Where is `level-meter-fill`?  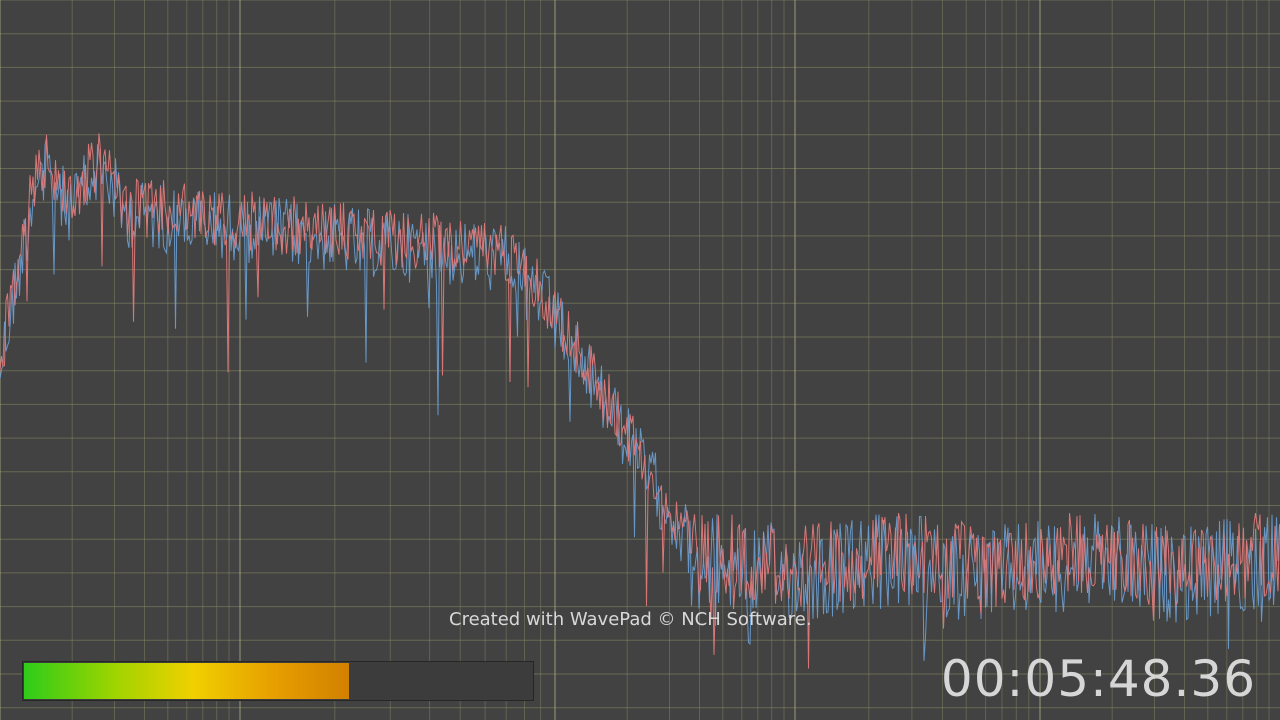
level-meter-fill is located at coordinates (186, 681).